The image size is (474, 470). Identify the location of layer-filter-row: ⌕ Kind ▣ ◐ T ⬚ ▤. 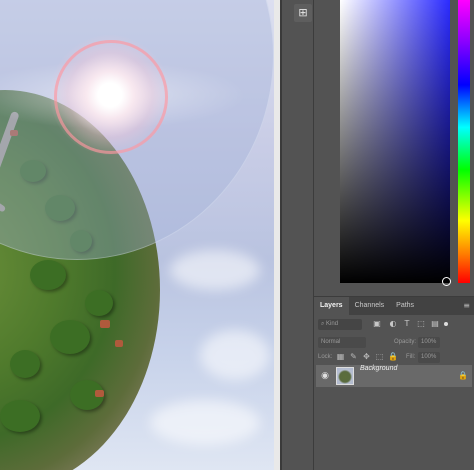
(394, 325).